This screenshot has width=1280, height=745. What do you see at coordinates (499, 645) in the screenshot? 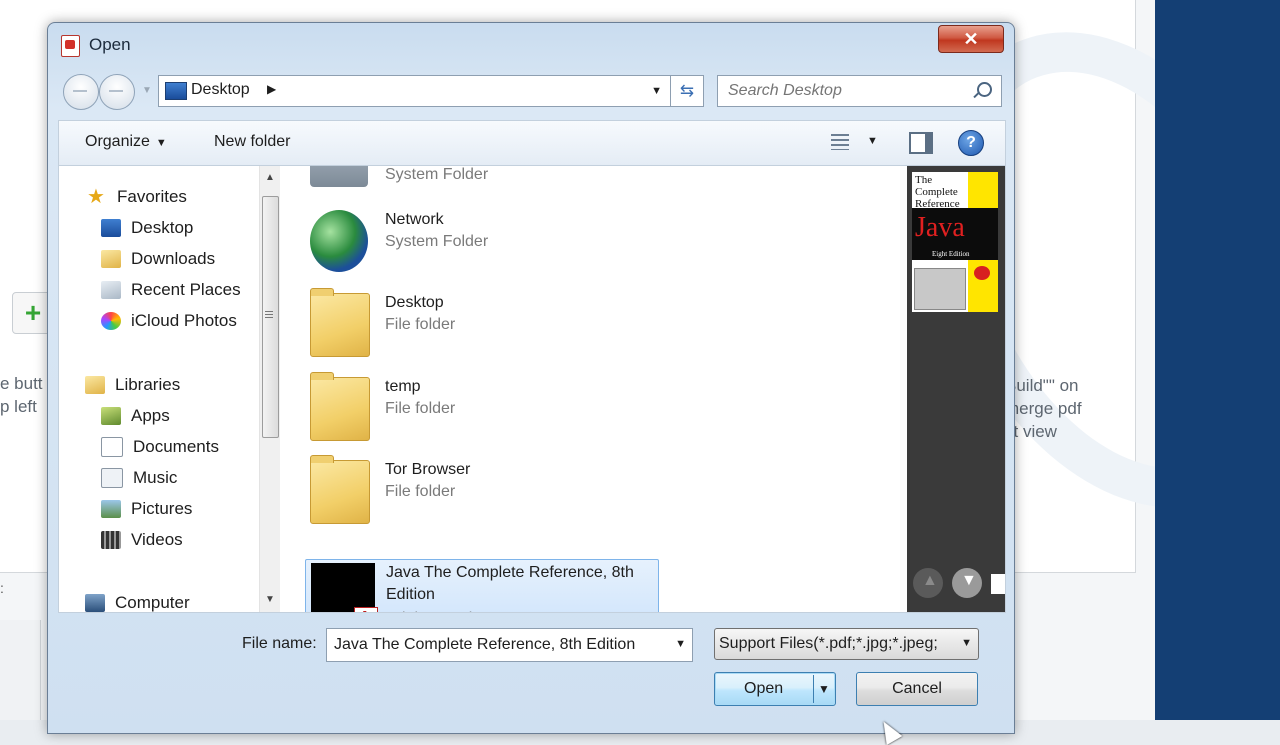
I see `file-name-input` at bounding box center [499, 645].